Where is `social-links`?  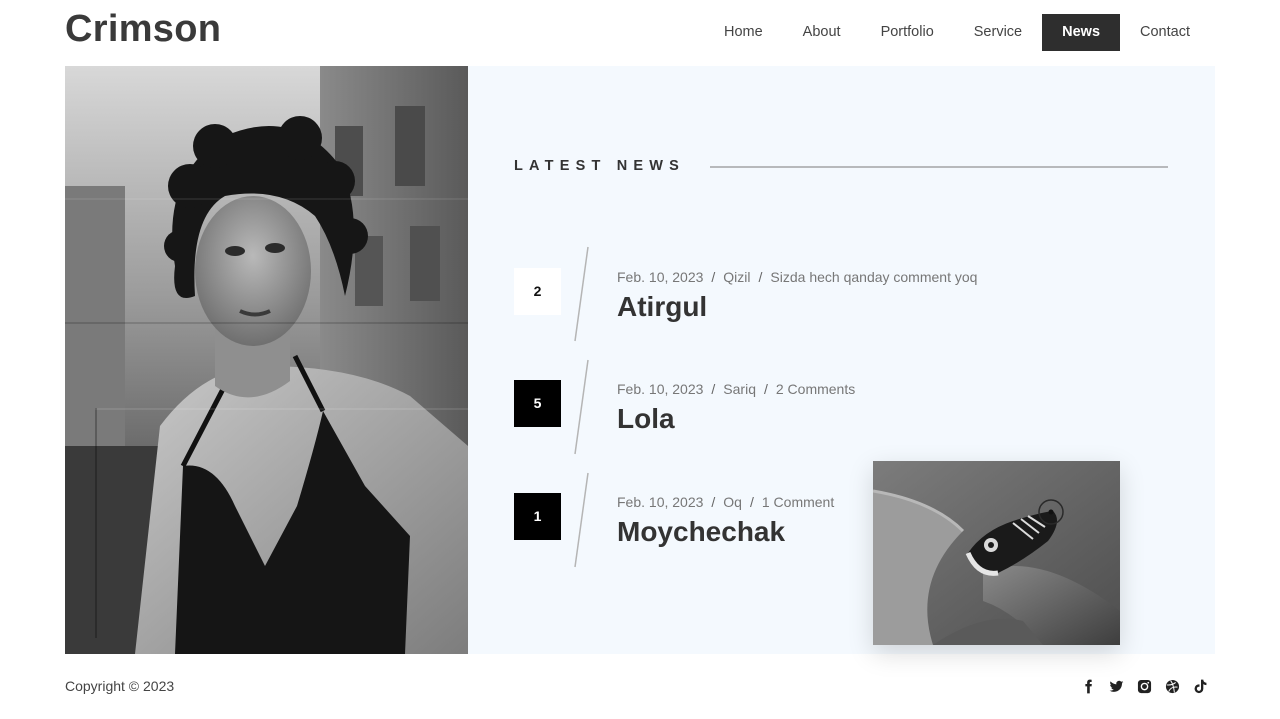
social-links is located at coordinates (1144, 686).